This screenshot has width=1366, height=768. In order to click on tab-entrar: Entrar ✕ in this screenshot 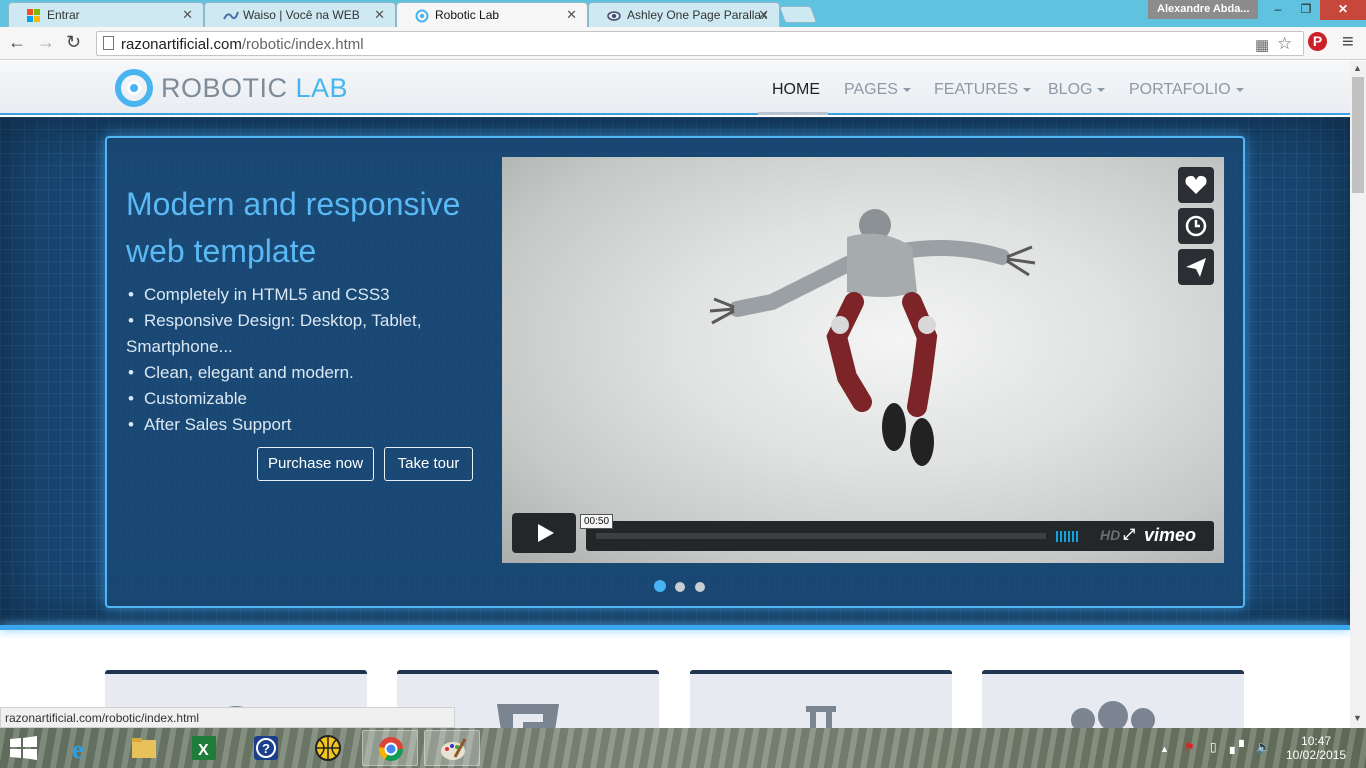, I will do `click(106, 14)`.